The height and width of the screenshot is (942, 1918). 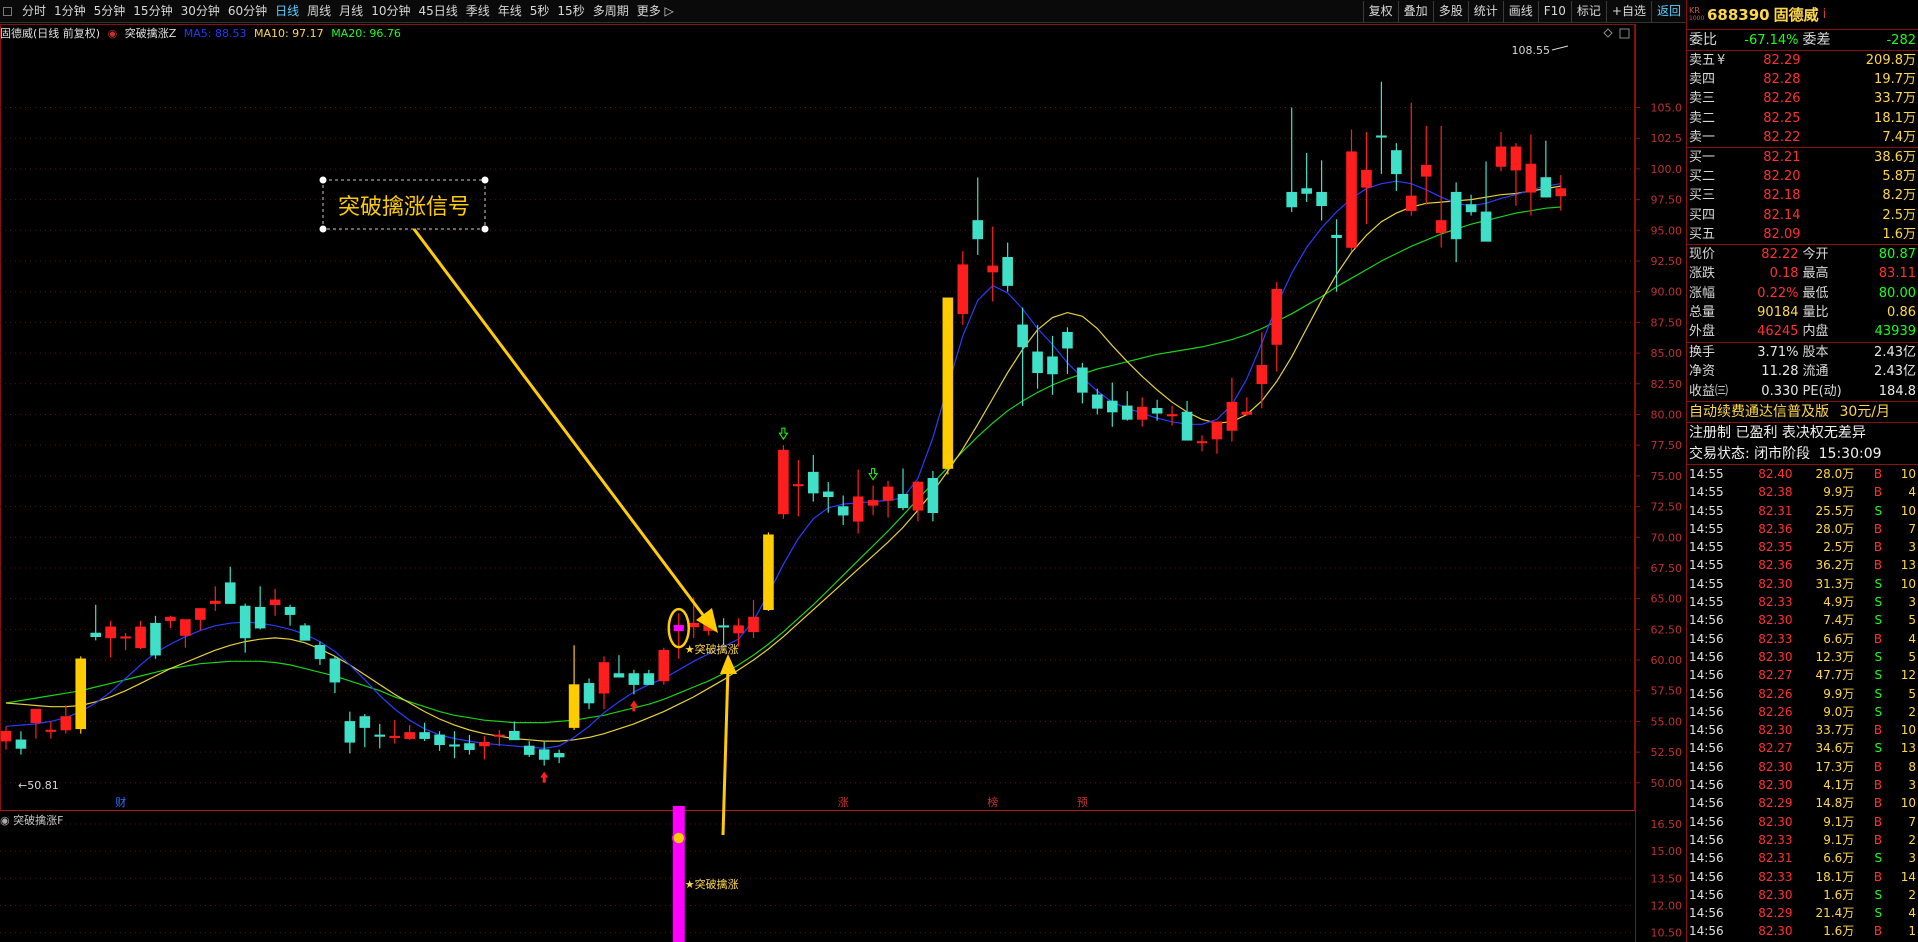 I want to click on tick-row: 14:56 82.33 18.1万 B 14, so click(x=1802, y=877).